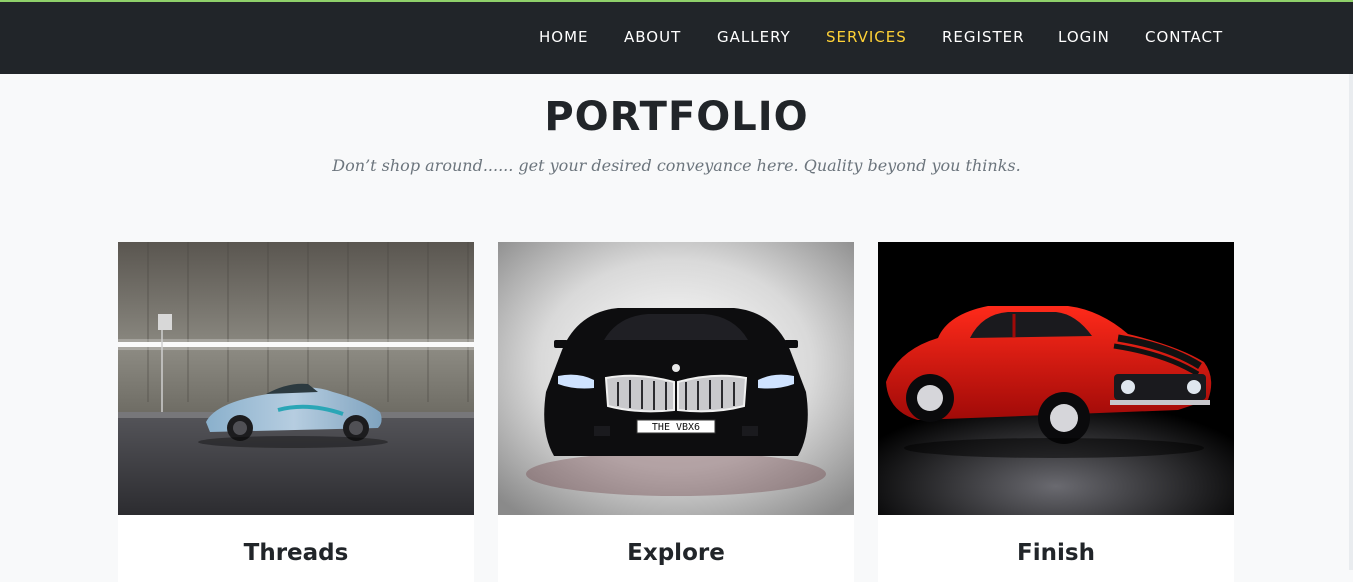 The height and width of the screenshot is (582, 1353). What do you see at coordinates (296, 378) in the screenshot?
I see `portfolio-image-threads` at bounding box center [296, 378].